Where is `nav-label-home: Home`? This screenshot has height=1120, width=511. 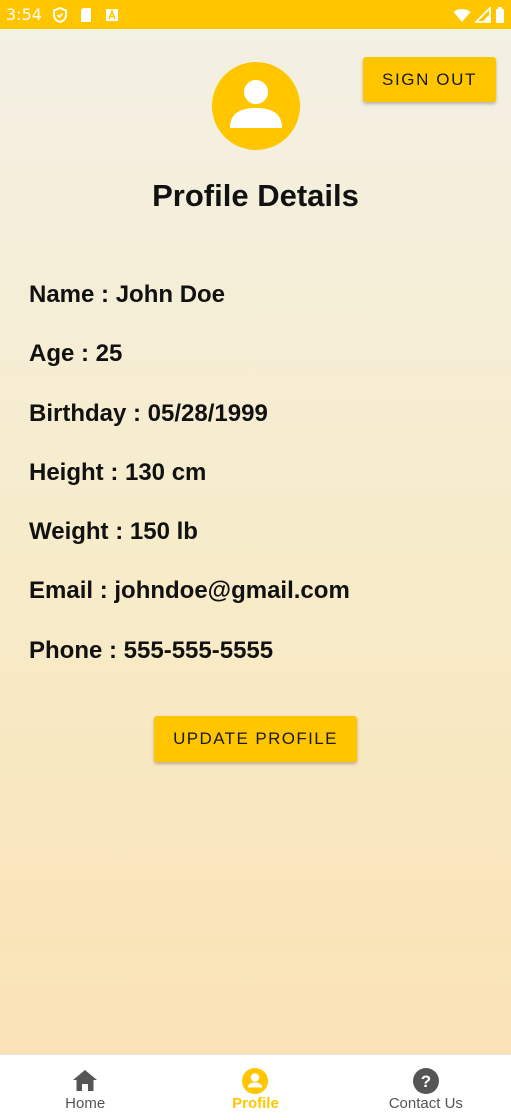 nav-label-home: Home is located at coordinates (85, 1103).